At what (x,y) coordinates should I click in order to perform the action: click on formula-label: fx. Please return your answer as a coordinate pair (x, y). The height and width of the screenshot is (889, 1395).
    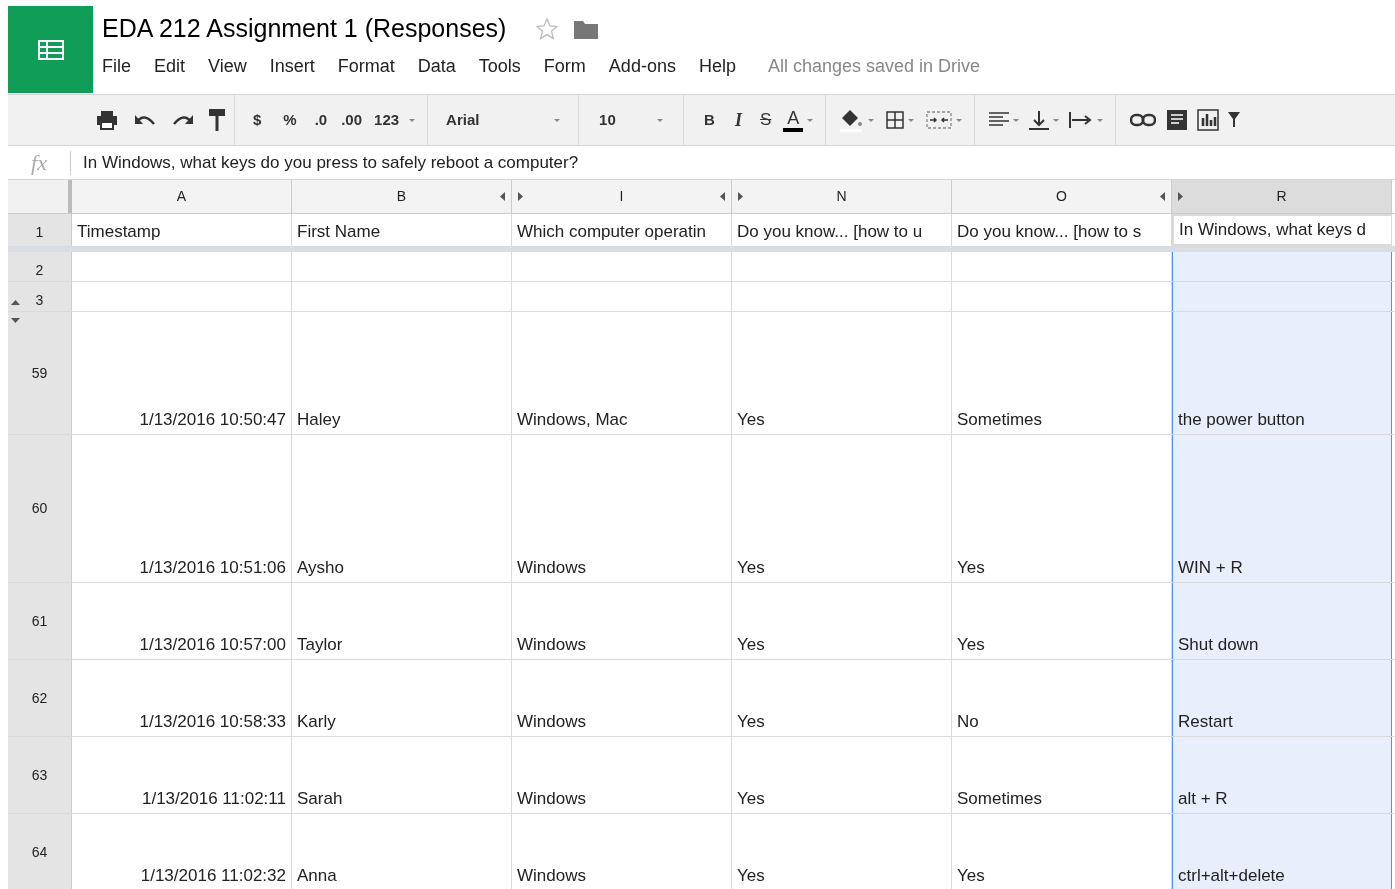
    Looking at the image, I should click on (39, 163).